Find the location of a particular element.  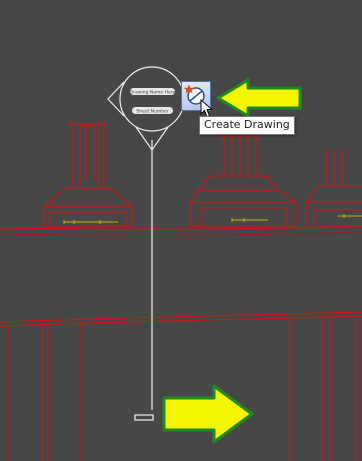

pier-left is located at coordinates (88, 175).